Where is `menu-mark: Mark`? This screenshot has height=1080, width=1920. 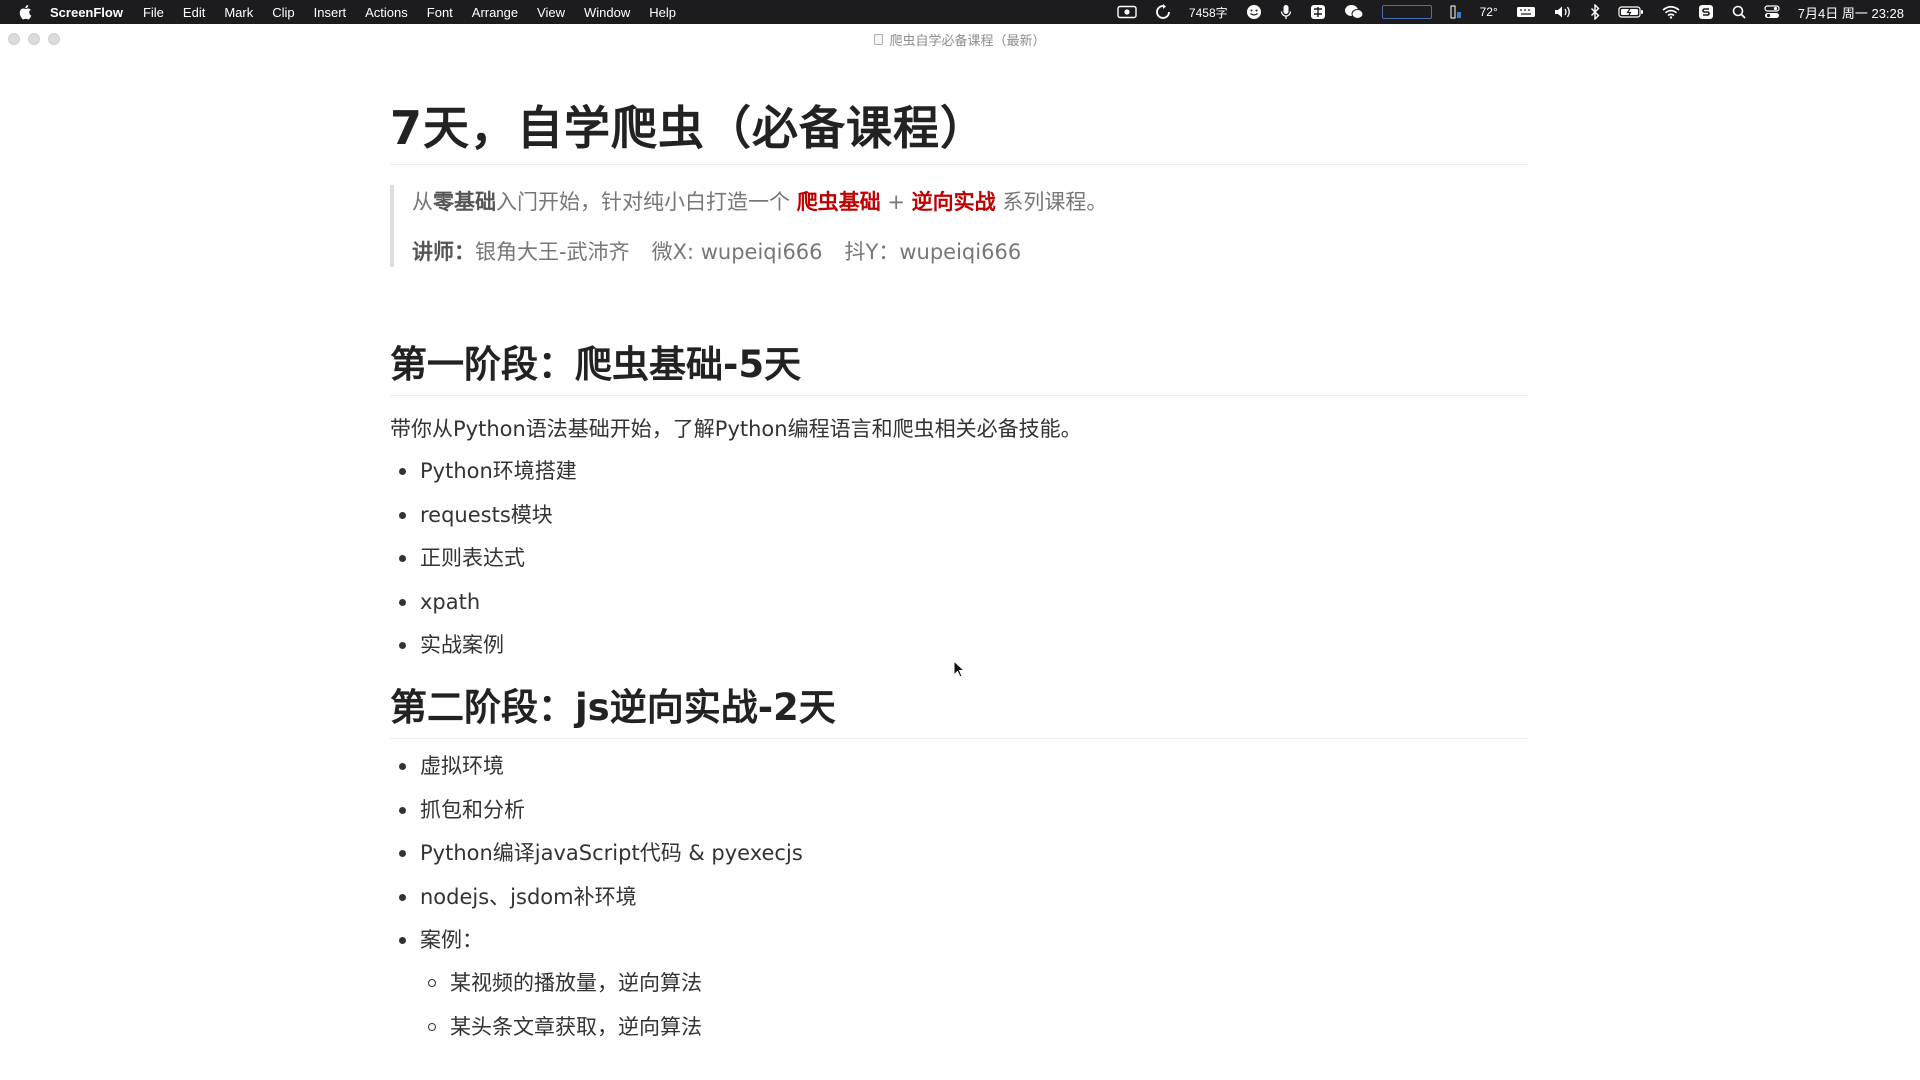
menu-mark: Mark is located at coordinates (238, 12).